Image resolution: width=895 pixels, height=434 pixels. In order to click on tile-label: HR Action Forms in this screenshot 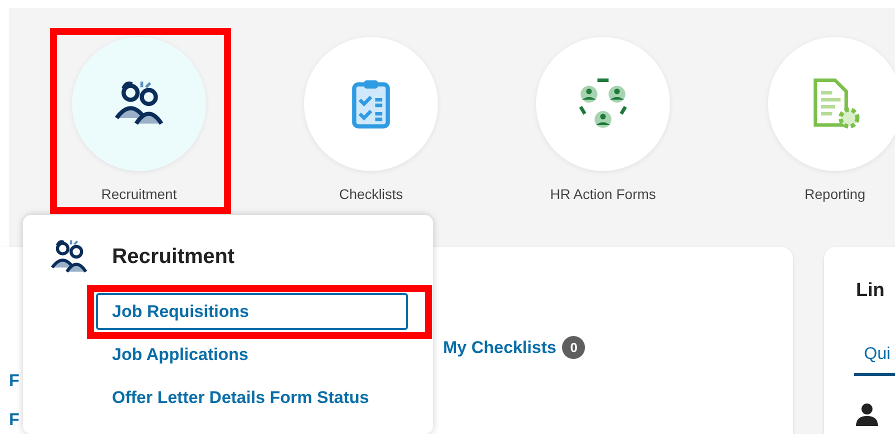, I will do `click(603, 194)`.